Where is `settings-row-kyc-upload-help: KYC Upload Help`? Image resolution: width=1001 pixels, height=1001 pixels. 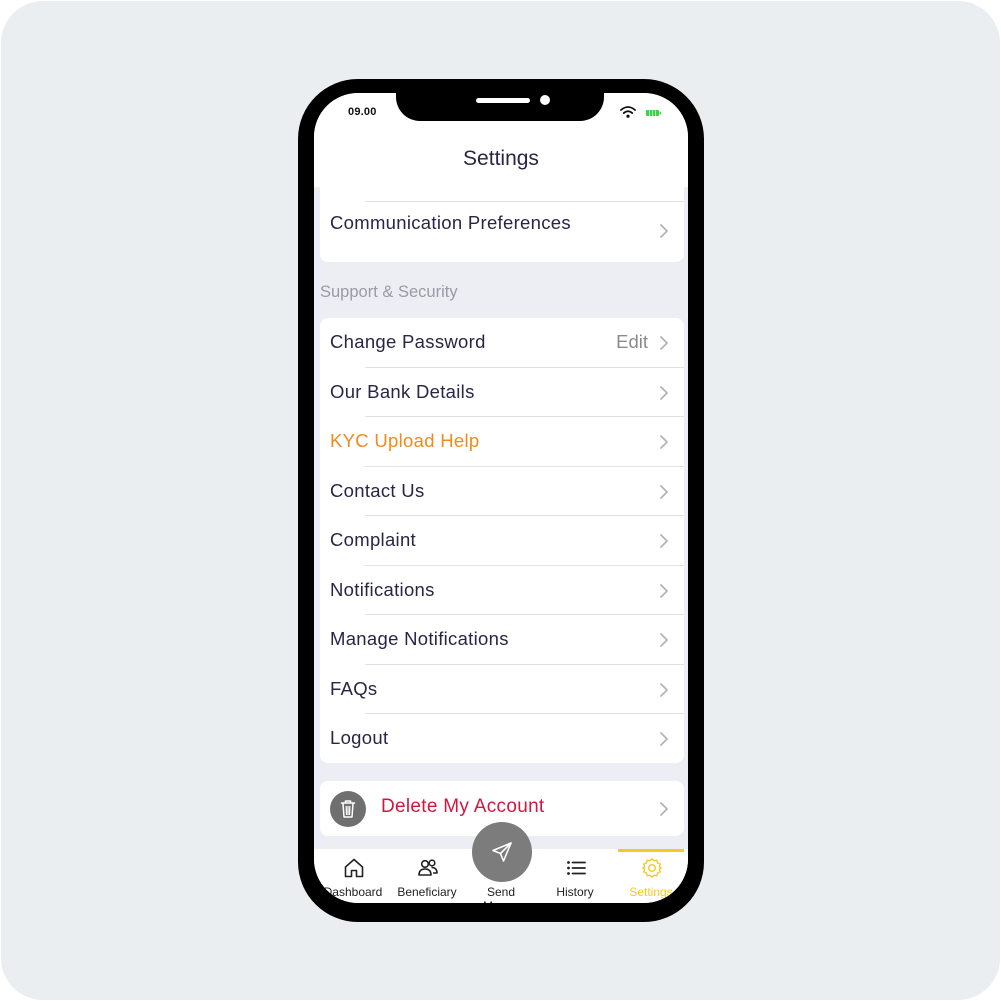 settings-row-kyc-upload-help: KYC Upload Help is located at coordinates (502, 442).